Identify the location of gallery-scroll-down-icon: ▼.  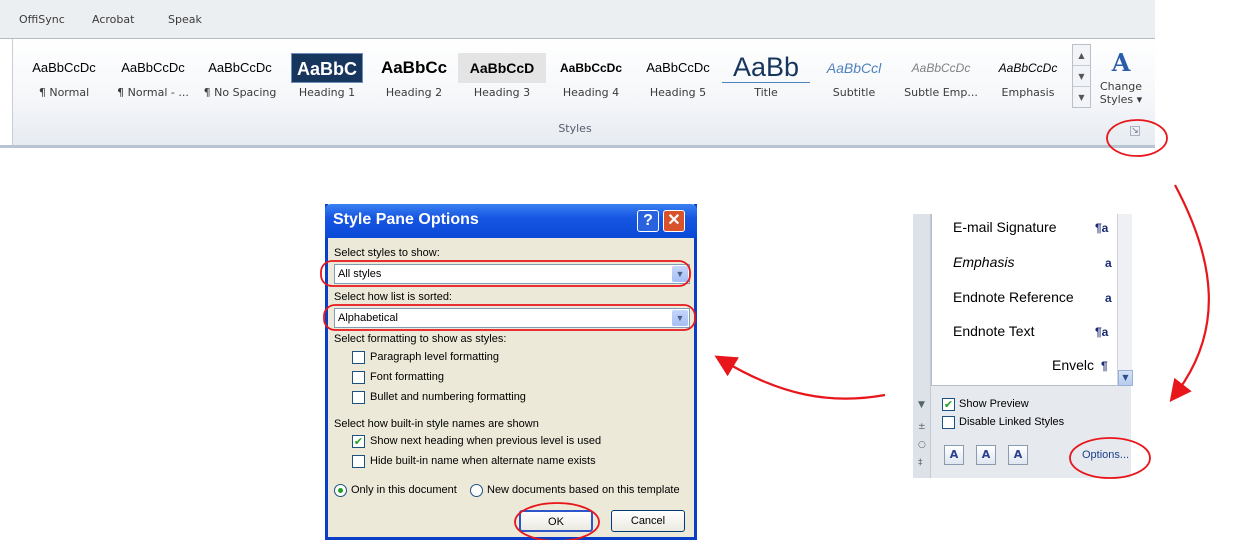
(1081, 76).